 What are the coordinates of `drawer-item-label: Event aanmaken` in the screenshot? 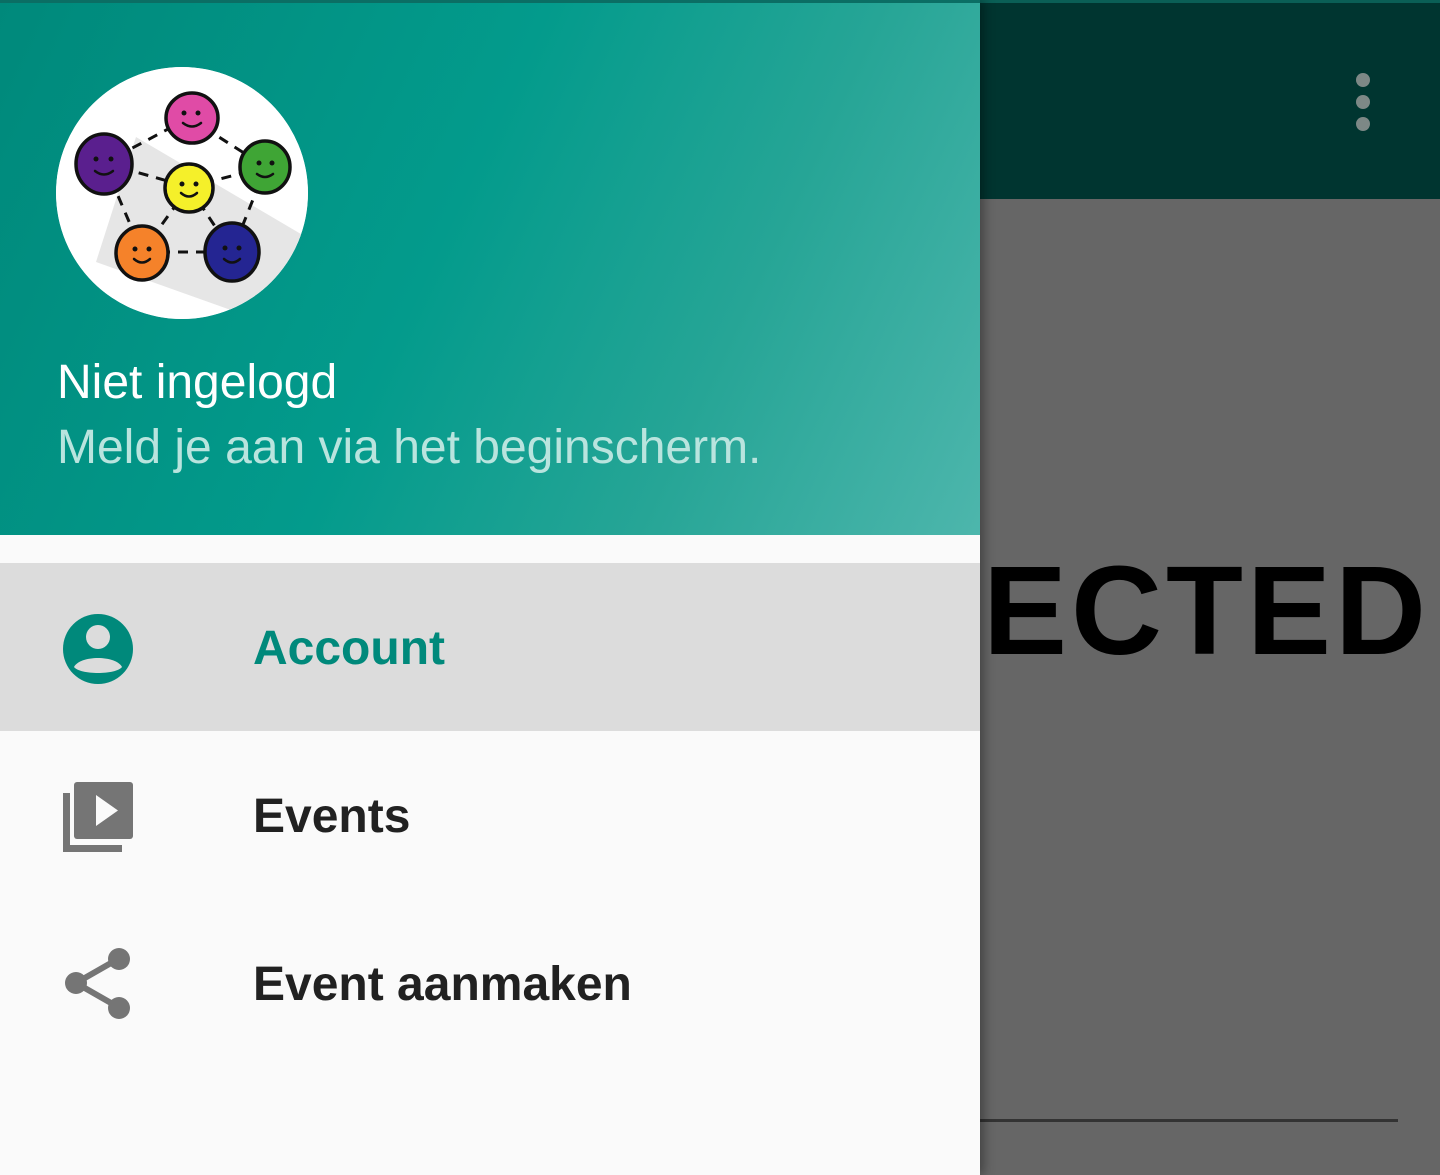 It's located at (442, 984).